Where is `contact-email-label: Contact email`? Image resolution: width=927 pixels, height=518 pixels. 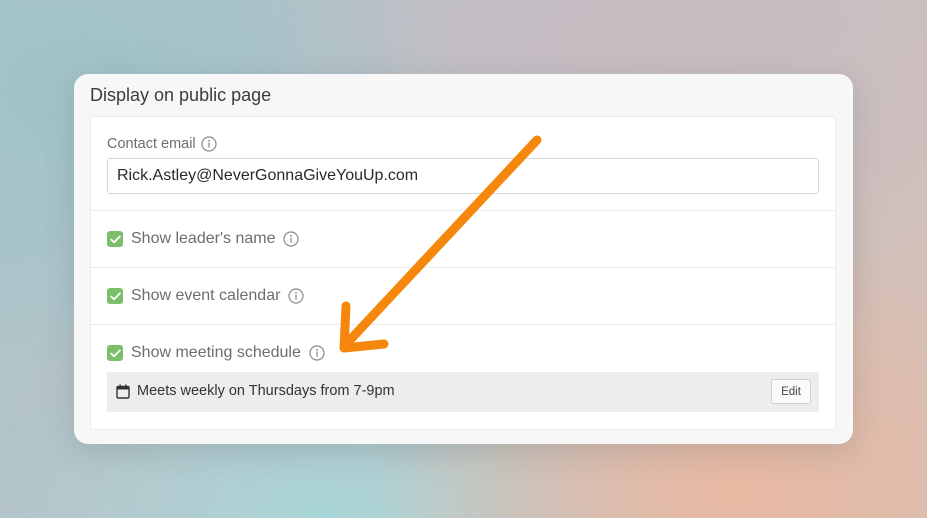 contact-email-label: Contact email is located at coordinates (151, 144).